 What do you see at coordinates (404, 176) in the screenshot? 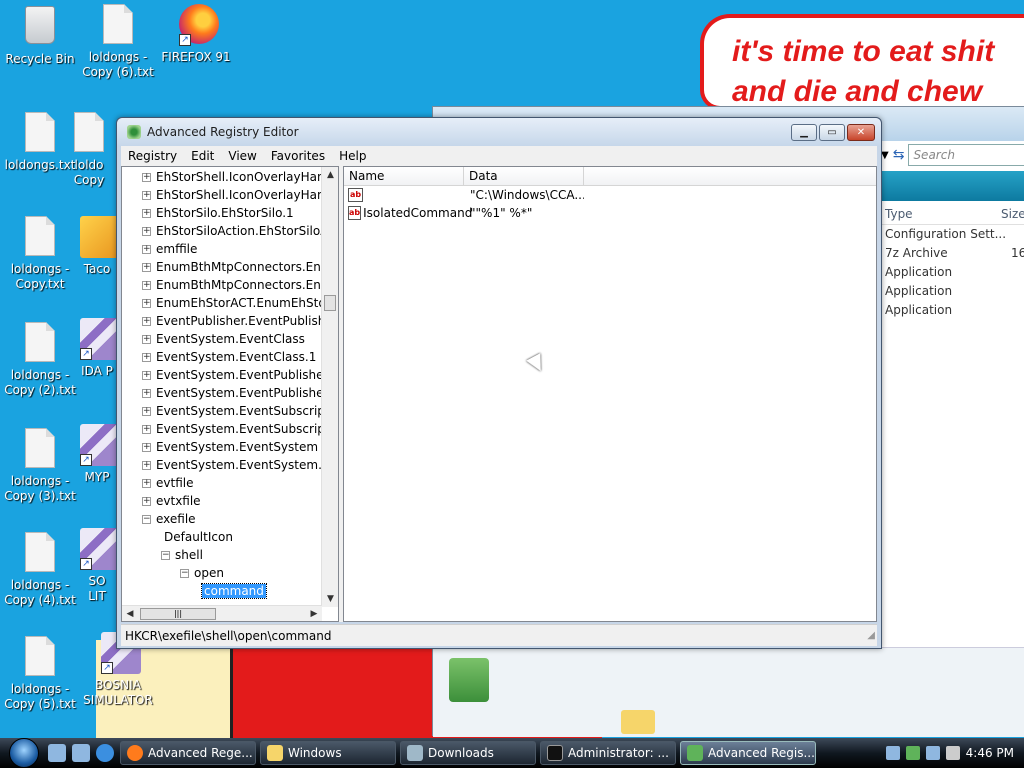
I see `column-header-name: Name` at bounding box center [404, 176].